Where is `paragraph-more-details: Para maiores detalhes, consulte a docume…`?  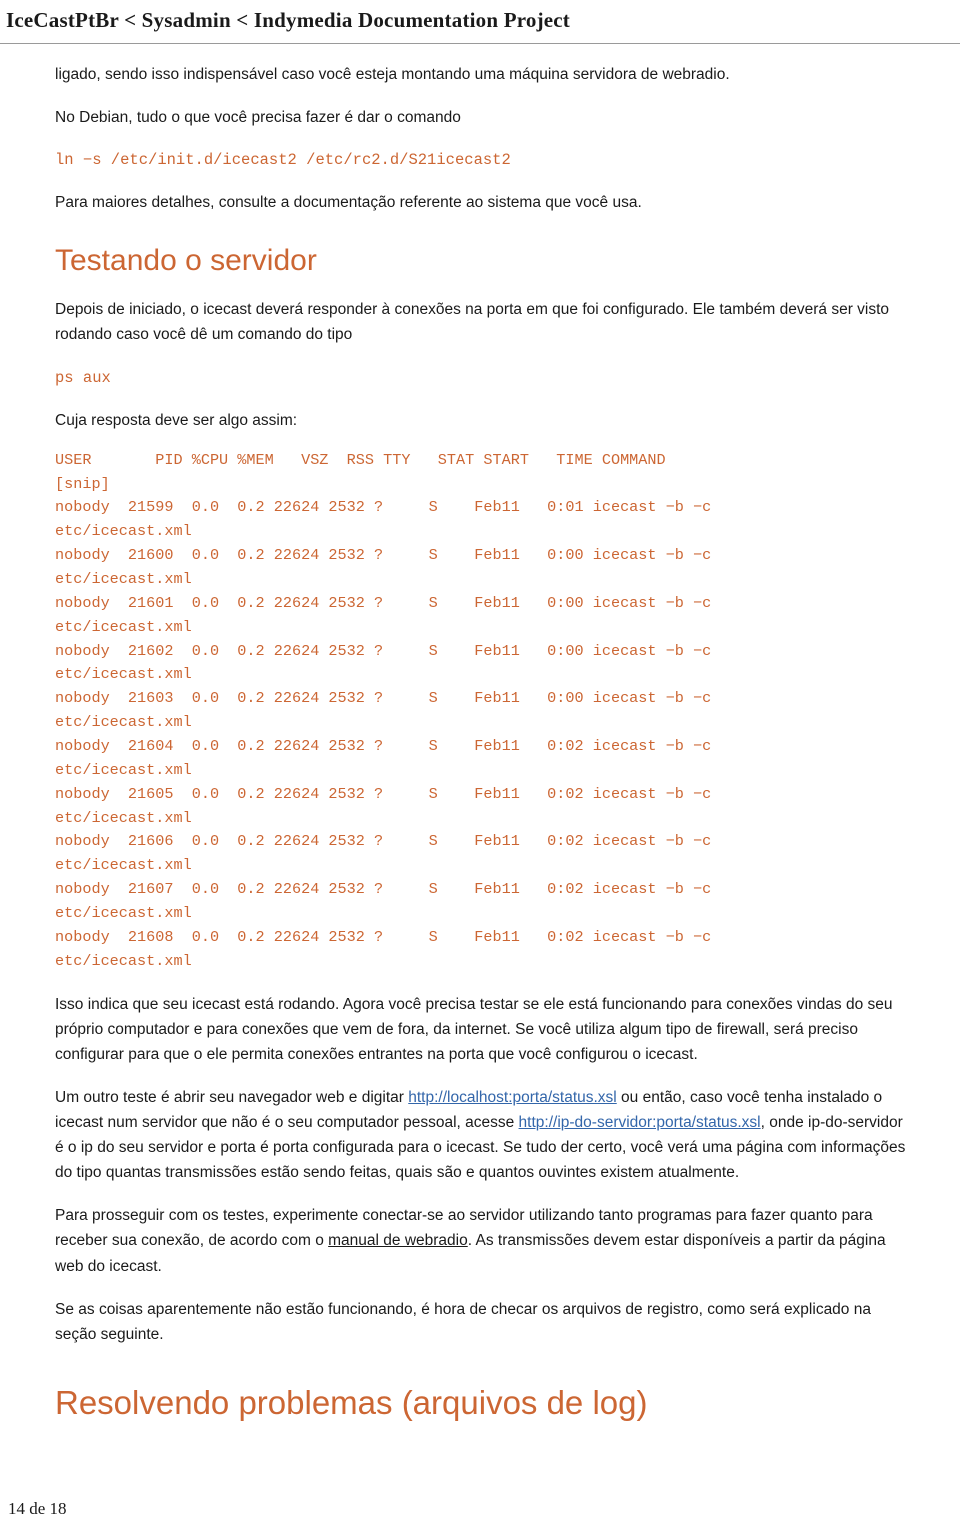 paragraph-more-details: Para maiores detalhes, consulte a docume… is located at coordinates (348, 203).